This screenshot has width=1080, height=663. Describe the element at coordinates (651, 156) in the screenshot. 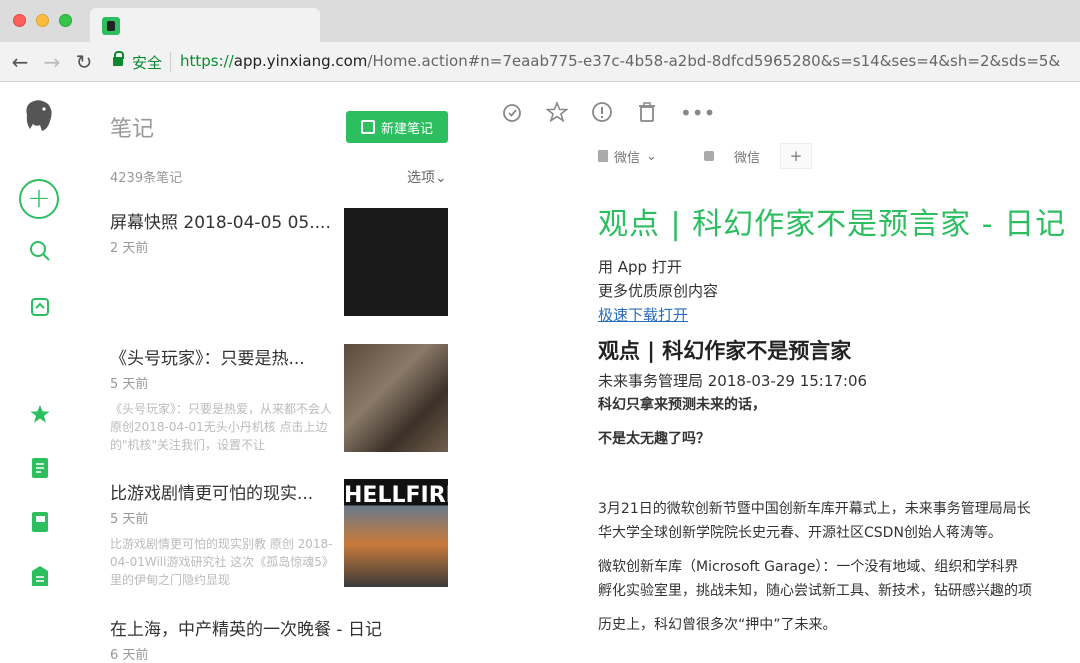

I see `chevron-down-icon: ⌄` at that location.